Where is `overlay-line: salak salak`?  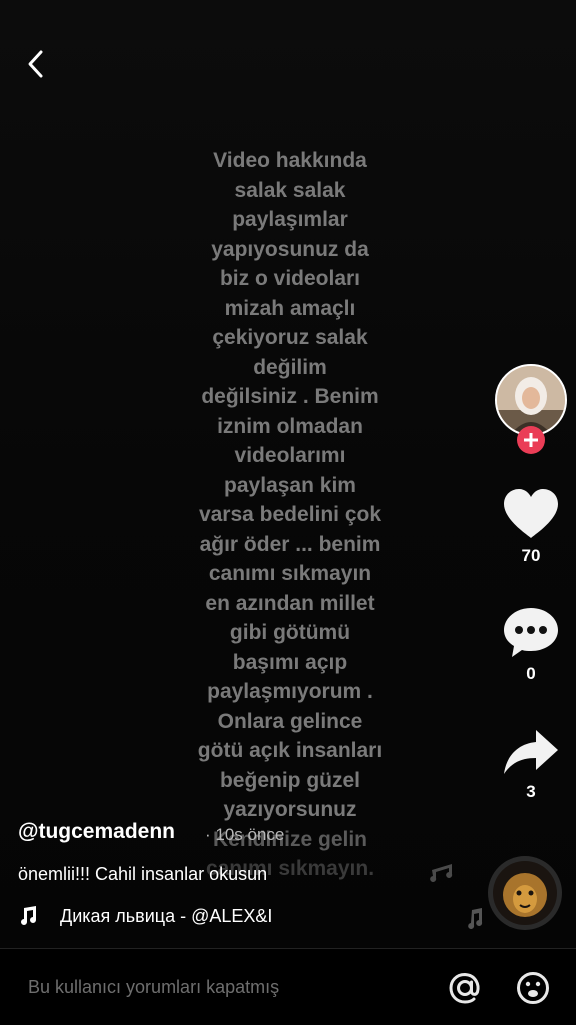 overlay-line: salak salak is located at coordinates (290, 190).